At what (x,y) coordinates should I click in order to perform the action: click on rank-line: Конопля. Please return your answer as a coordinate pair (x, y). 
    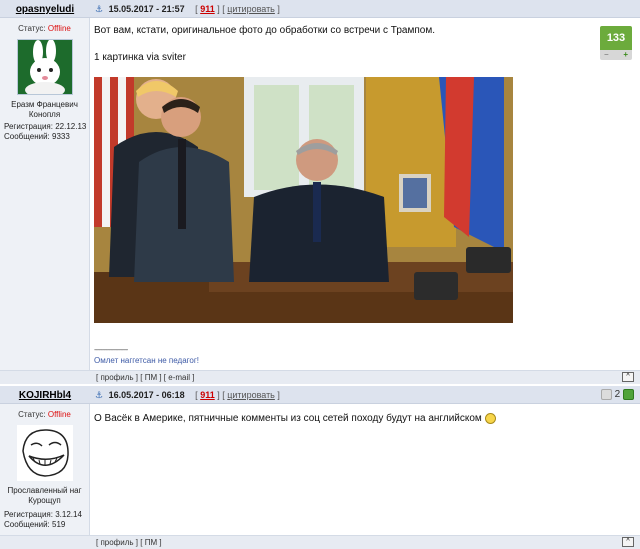
    Looking at the image, I should click on (44, 114).